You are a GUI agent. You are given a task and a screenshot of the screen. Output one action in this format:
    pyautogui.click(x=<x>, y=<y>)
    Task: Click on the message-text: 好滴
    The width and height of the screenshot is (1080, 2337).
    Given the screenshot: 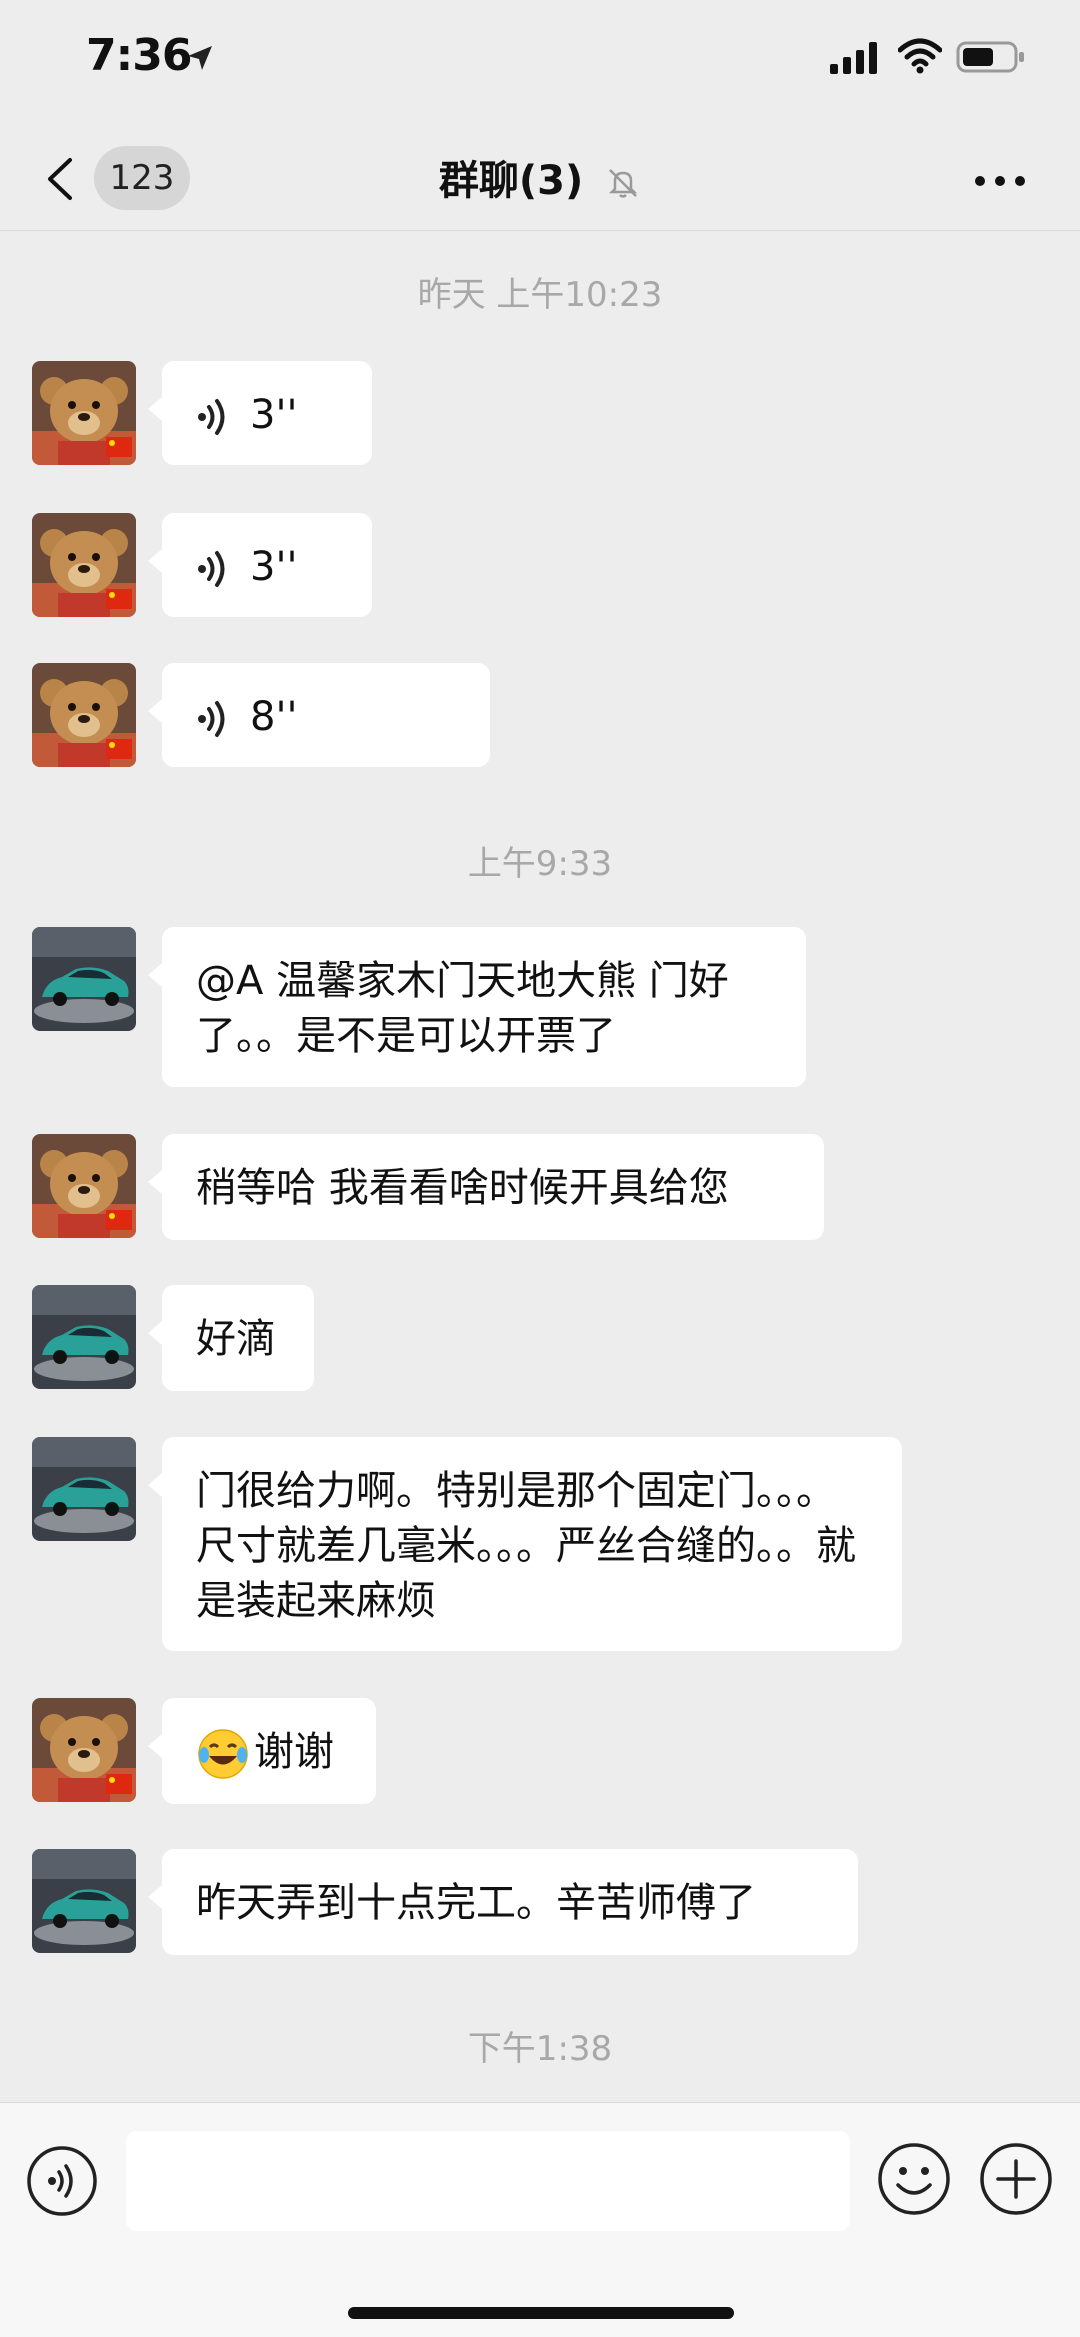 What is the action you would take?
    pyautogui.click(x=236, y=1339)
    